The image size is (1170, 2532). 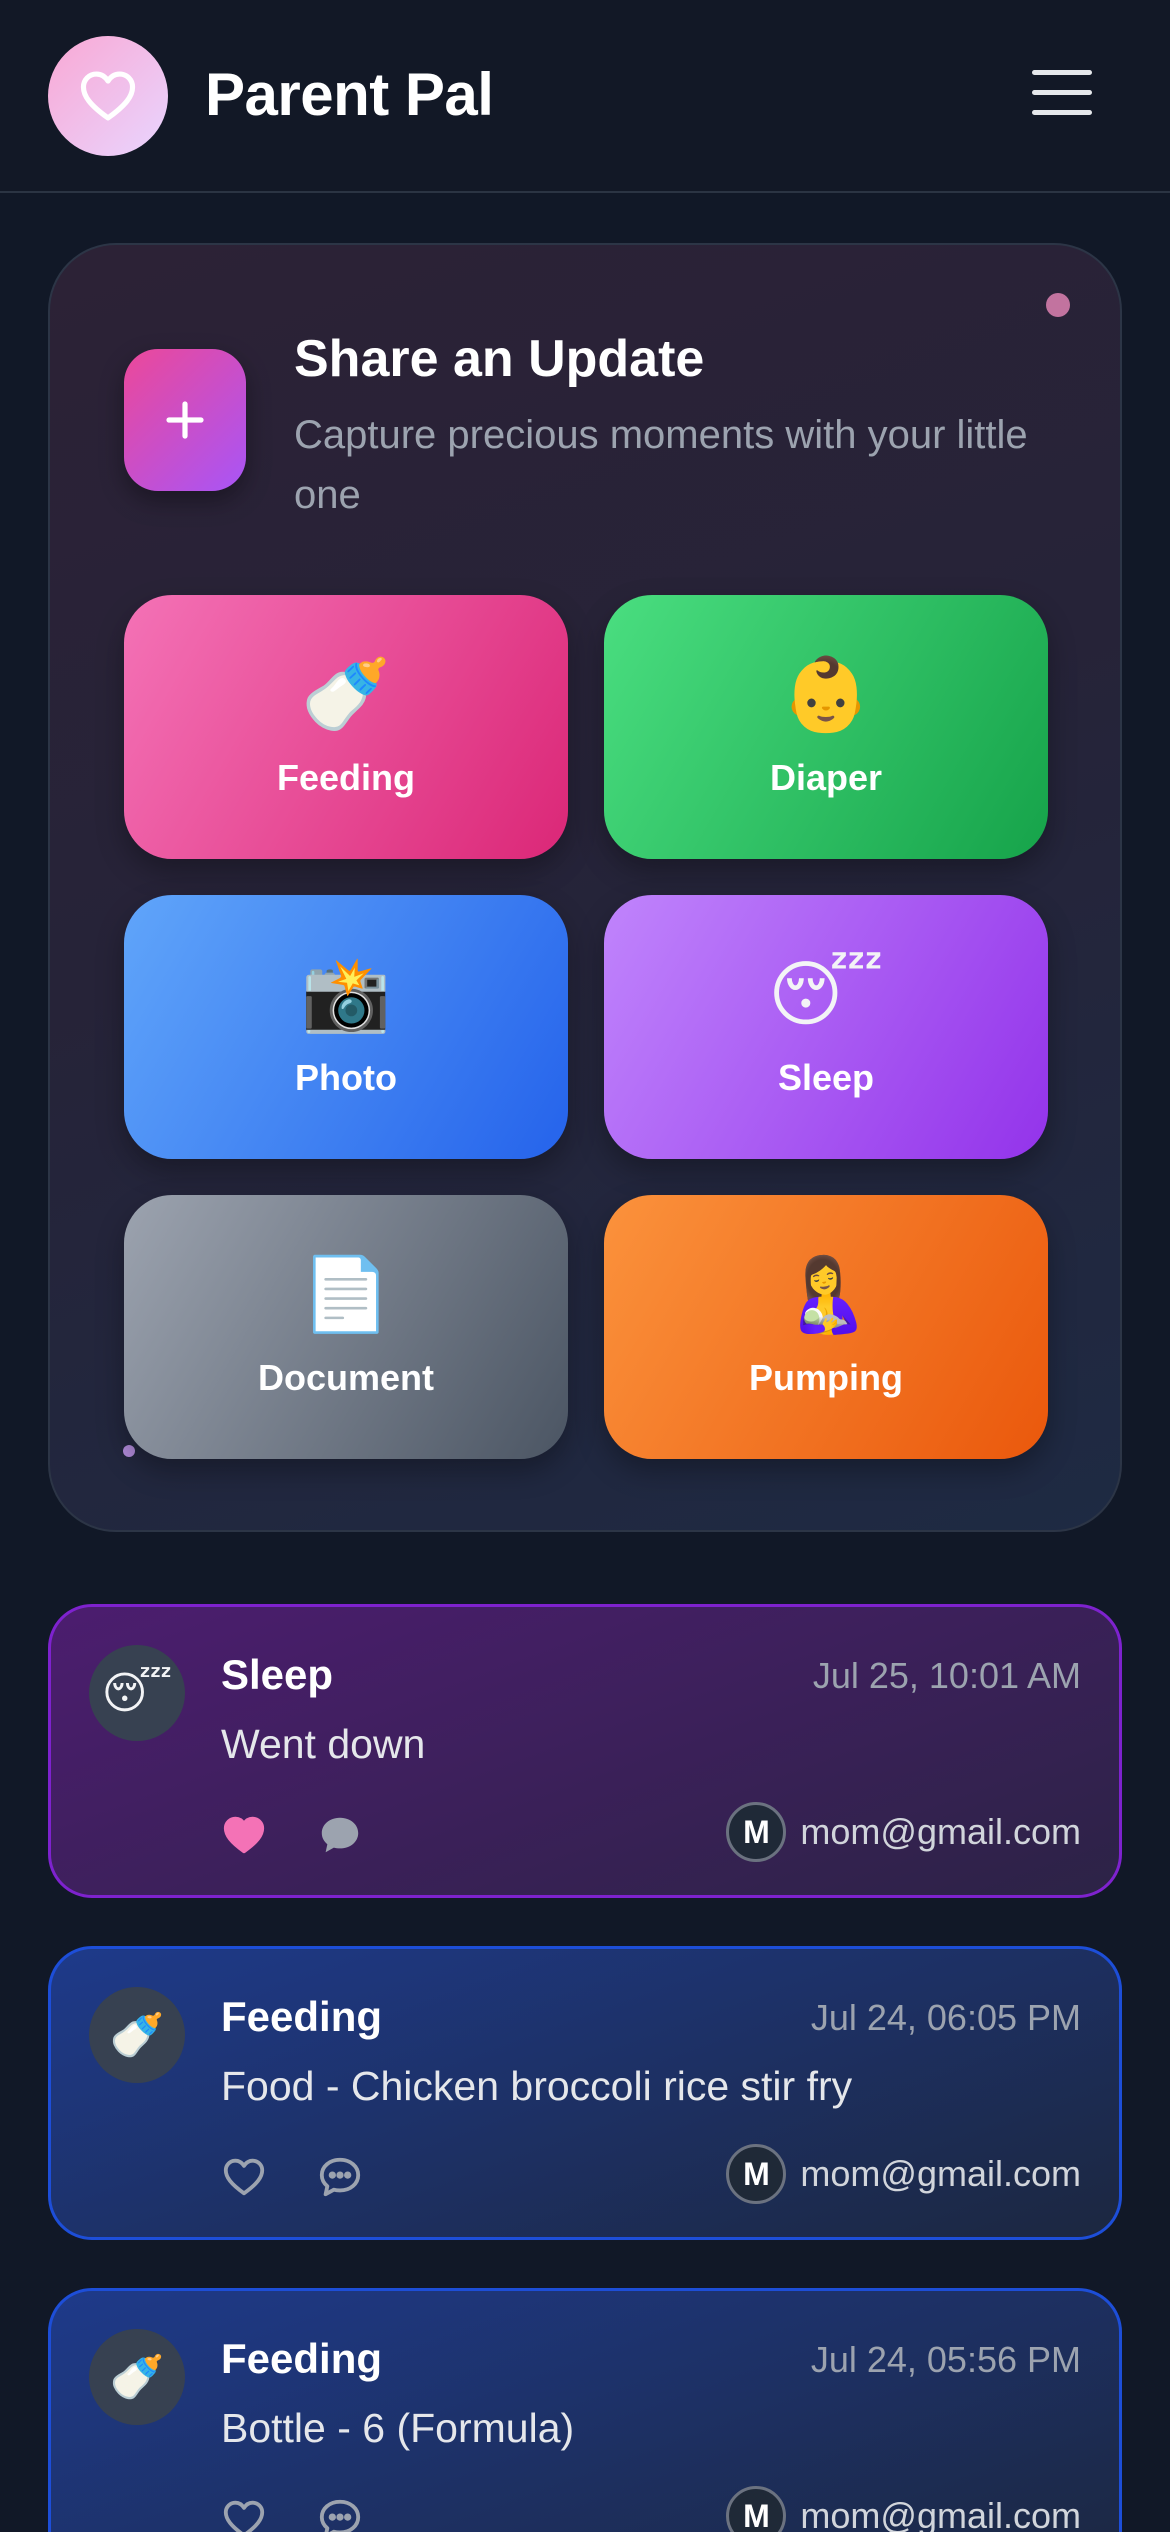 What do you see at coordinates (323, 1744) in the screenshot?
I see `feed-item-description: Went down` at bounding box center [323, 1744].